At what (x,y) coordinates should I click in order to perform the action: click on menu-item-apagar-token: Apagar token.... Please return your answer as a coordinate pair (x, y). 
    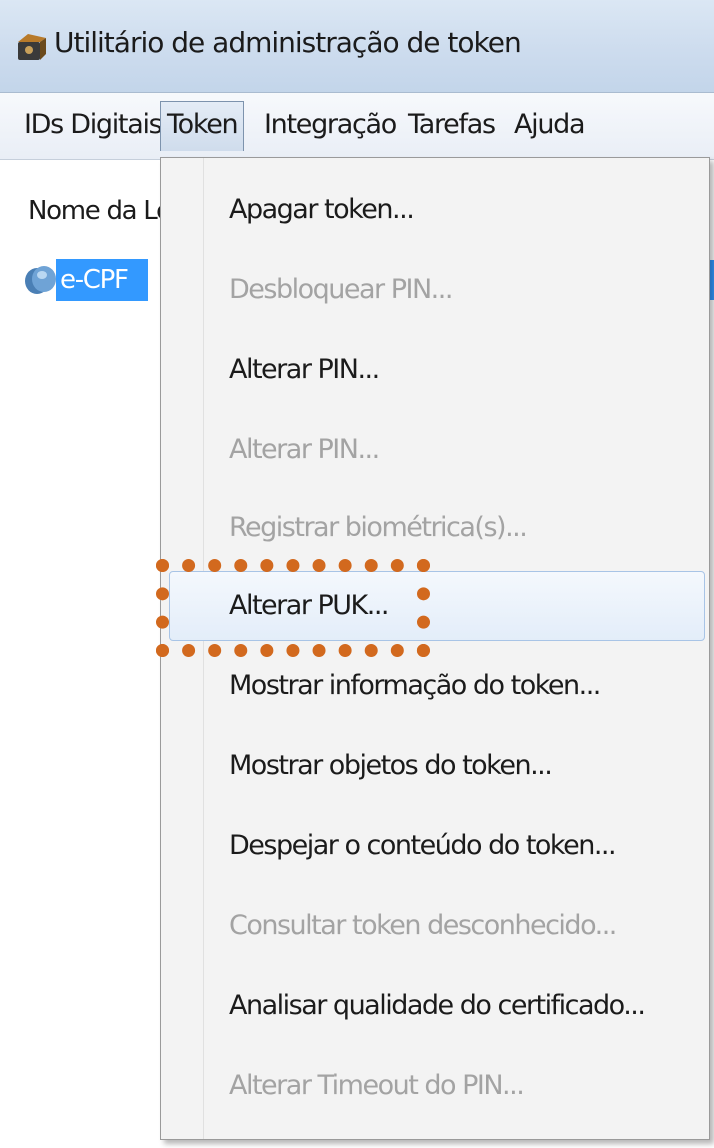
    Looking at the image, I should click on (322, 209).